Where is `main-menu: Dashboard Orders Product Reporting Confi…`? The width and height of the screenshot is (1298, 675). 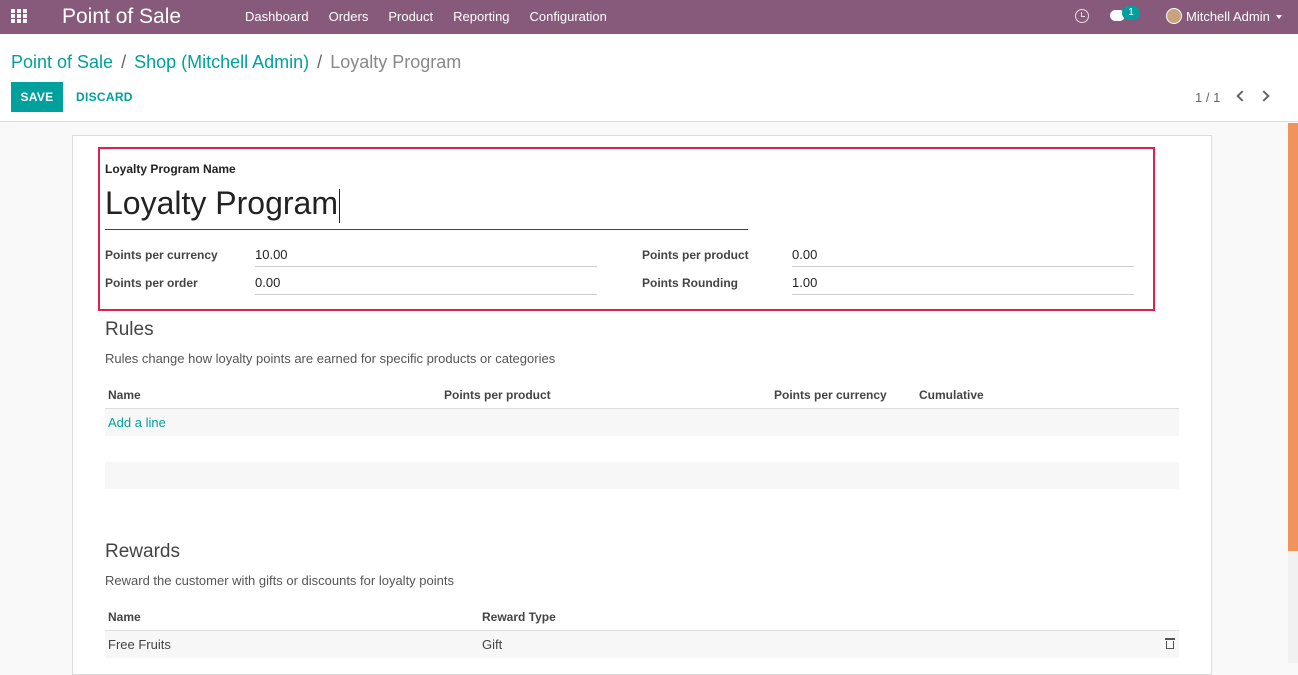
main-menu: Dashboard Orders Product Reporting Confi… is located at coordinates (426, 17).